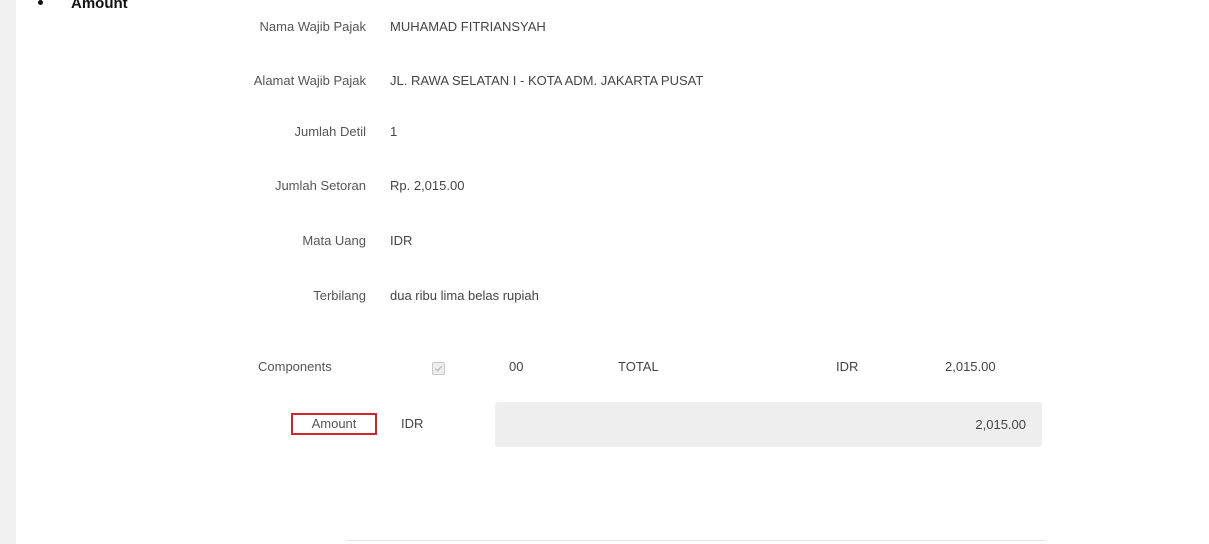 The height and width of the screenshot is (544, 1209). Describe the element at coordinates (312, 26) in the screenshot. I see `field-label-nama-wajib-pajak: Nama Wajib Pajak` at that location.